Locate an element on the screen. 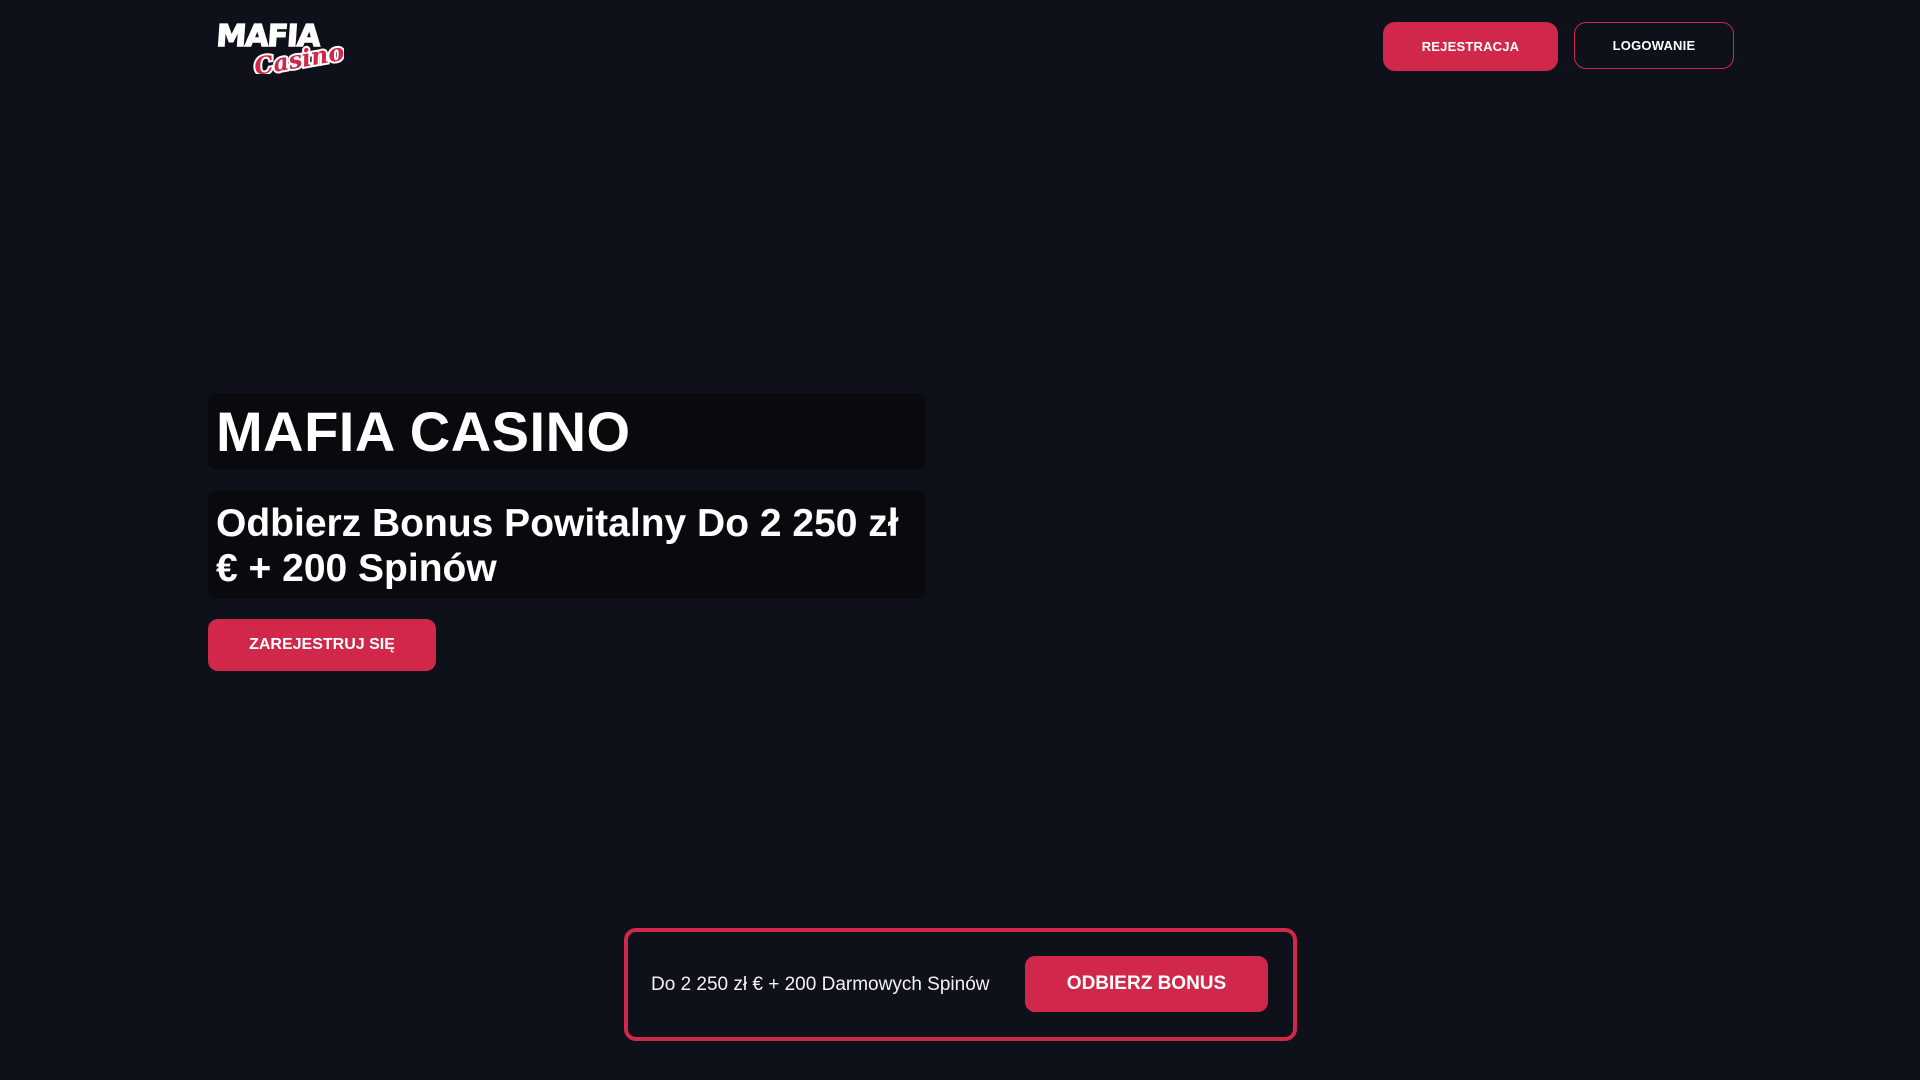 The image size is (1920, 1080). logo-graphic: MAFIA Casino Casino is located at coordinates (282, 50).